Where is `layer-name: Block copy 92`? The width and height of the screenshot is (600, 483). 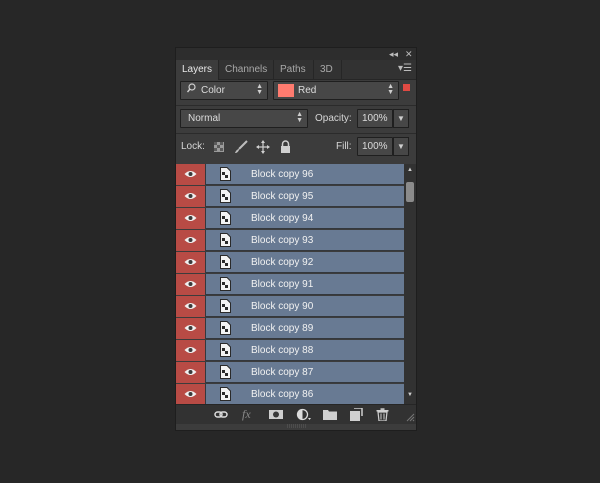
layer-name: Block copy 92 is located at coordinates (282, 262).